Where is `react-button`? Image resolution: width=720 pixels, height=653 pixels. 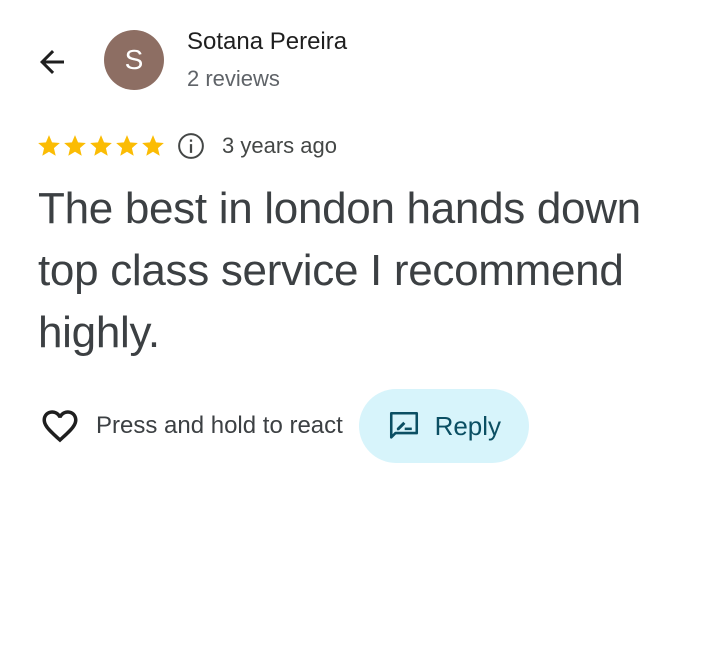 react-button is located at coordinates (60, 426).